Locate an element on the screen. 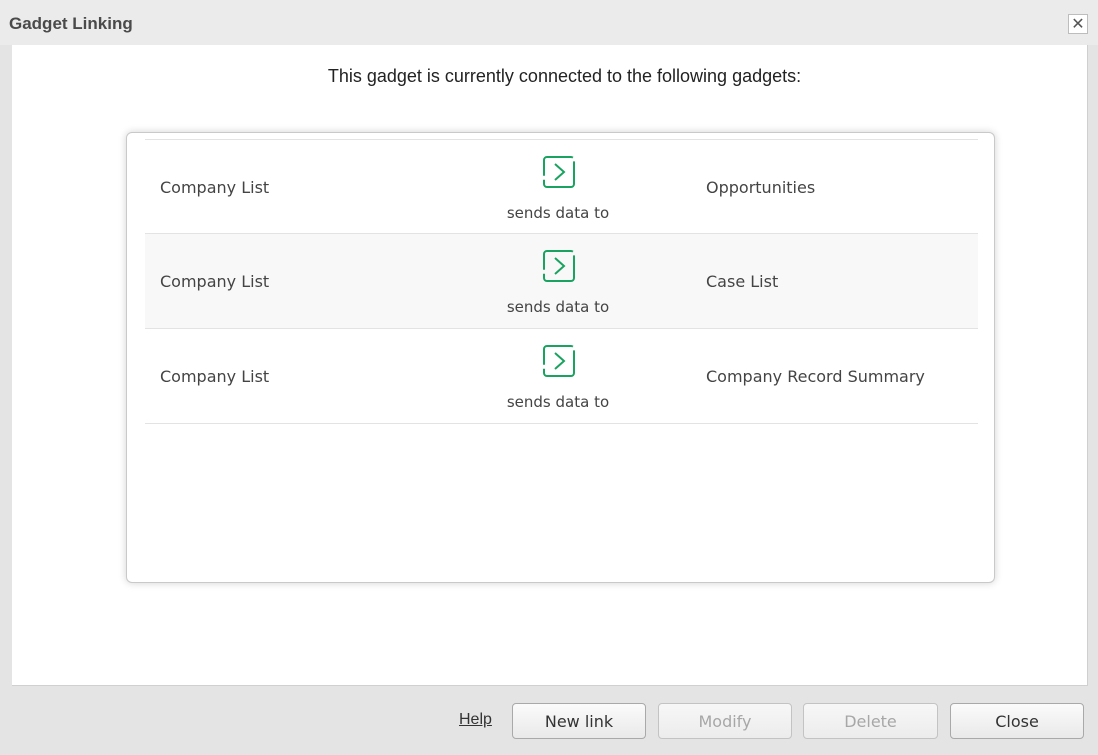 This screenshot has width=1098, height=755. dialog-title: Gadget Linking is located at coordinates (71, 23).